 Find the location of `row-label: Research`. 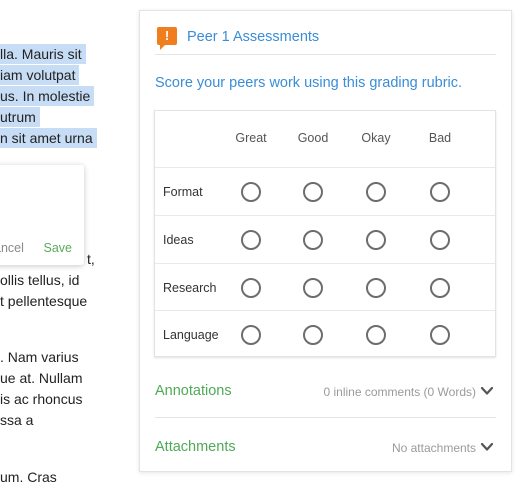

row-label: Research is located at coordinates (190, 288).